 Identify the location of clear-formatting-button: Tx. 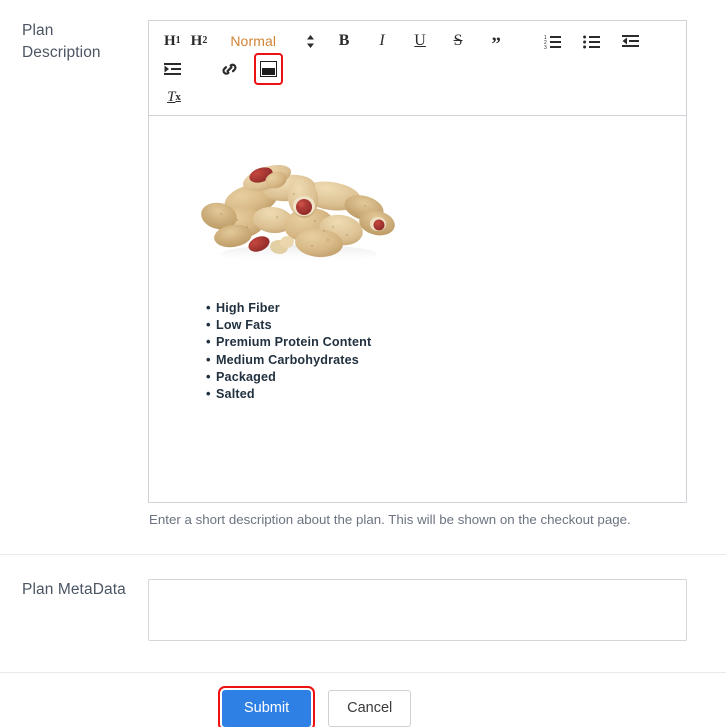
(174, 97).